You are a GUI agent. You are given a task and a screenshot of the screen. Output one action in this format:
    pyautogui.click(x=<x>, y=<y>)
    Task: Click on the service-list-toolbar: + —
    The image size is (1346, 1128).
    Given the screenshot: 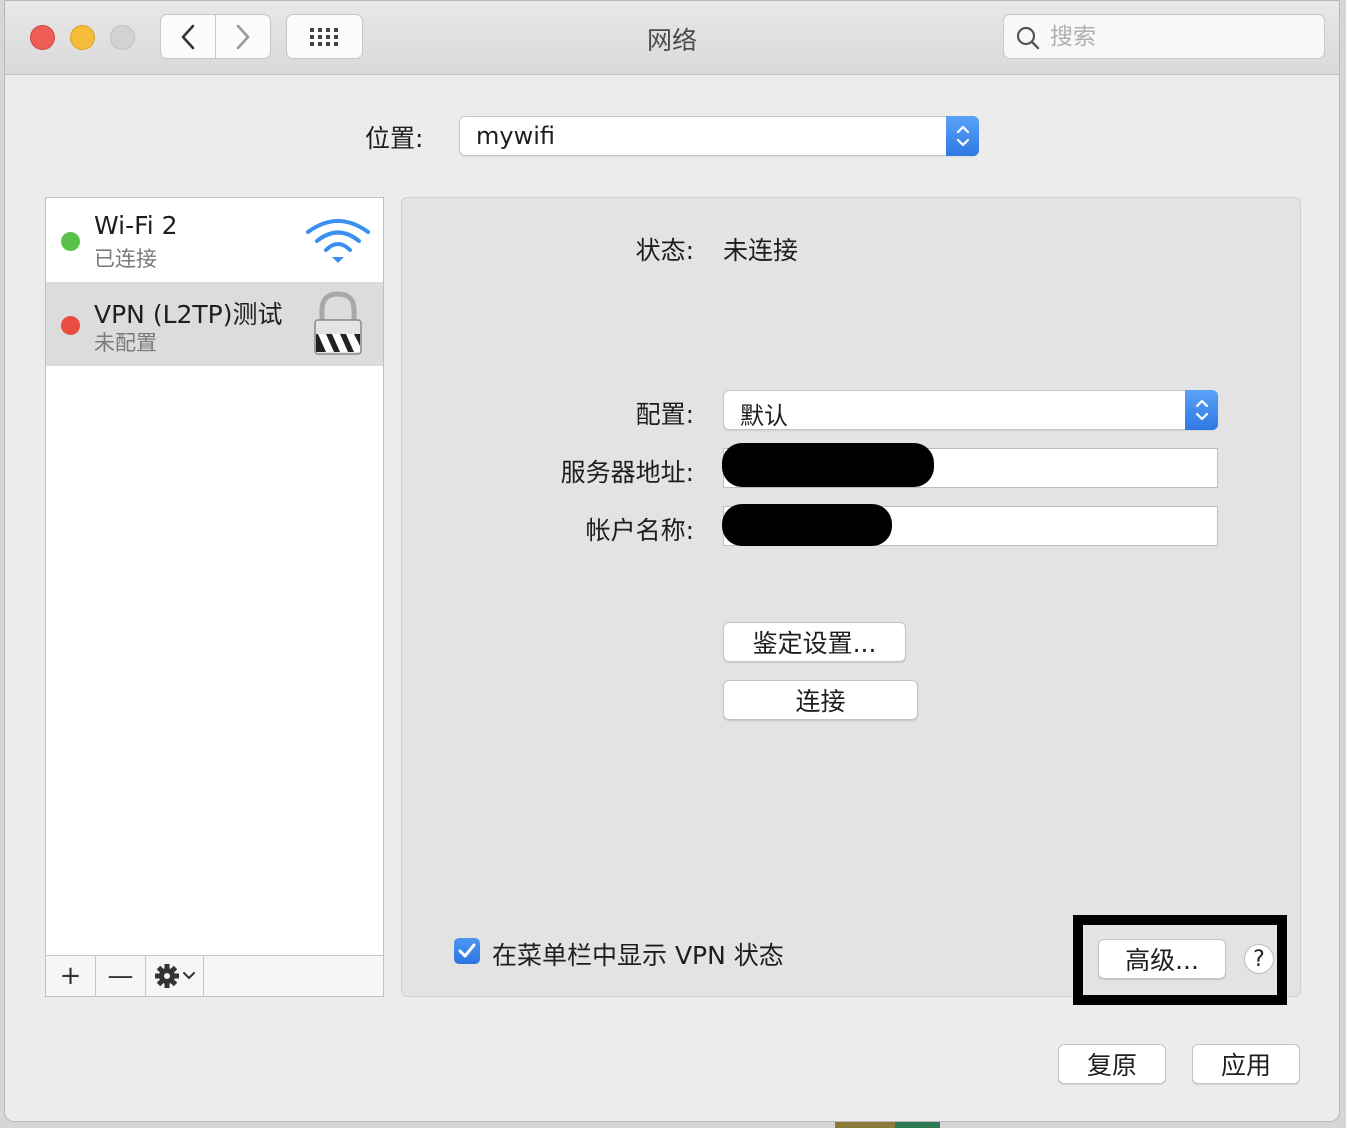 What is the action you would take?
    pyautogui.click(x=214, y=975)
    